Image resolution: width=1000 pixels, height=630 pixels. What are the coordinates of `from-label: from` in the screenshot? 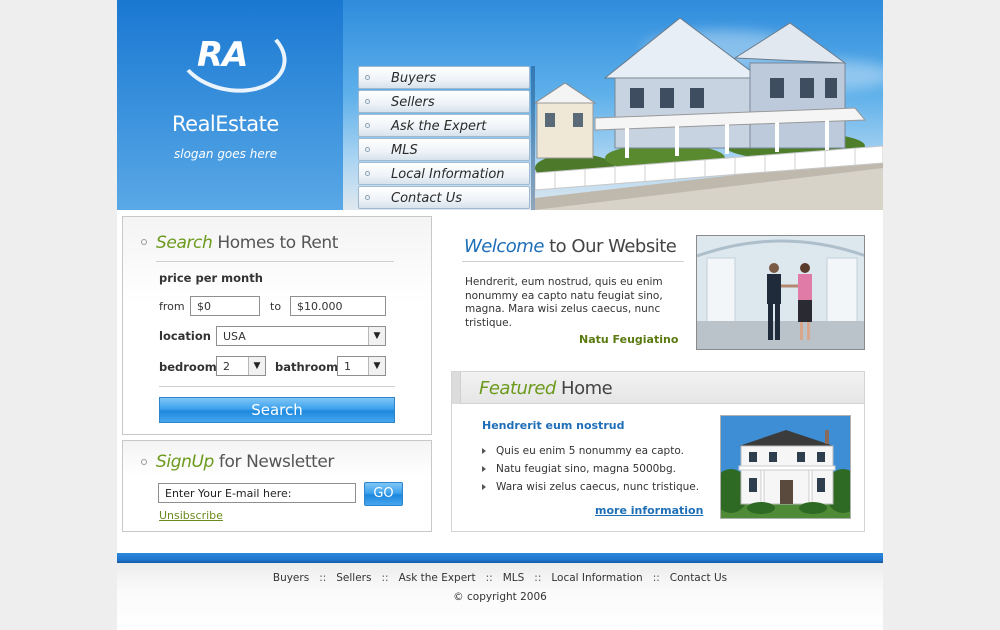 It's located at (172, 306).